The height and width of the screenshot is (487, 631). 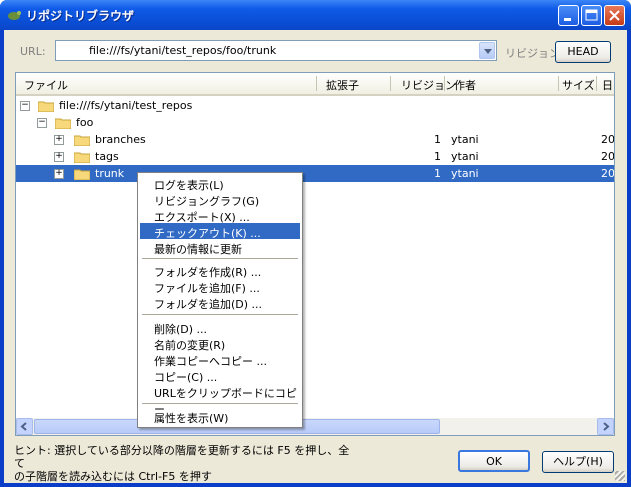 What do you see at coordinates (567, 19) in the screenshot?
I see `minimize-icon` at bounding box center [567, 19].